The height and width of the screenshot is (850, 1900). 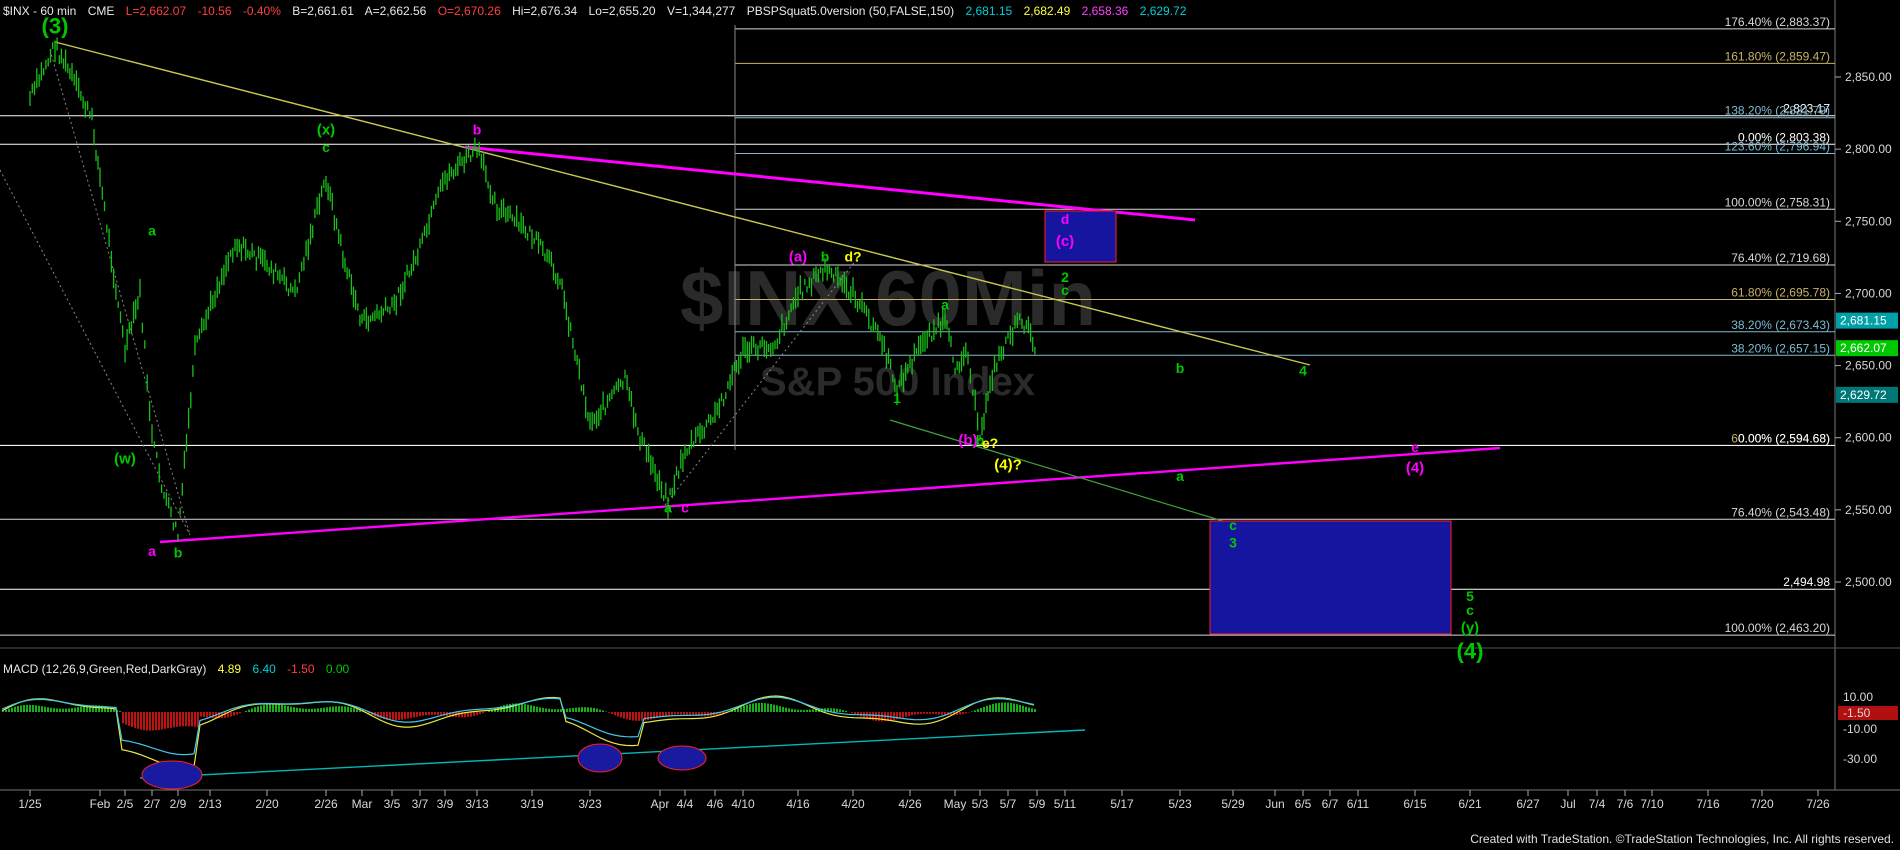 I want to click on wave-label-23: 4, so click(x=1303, y=371).